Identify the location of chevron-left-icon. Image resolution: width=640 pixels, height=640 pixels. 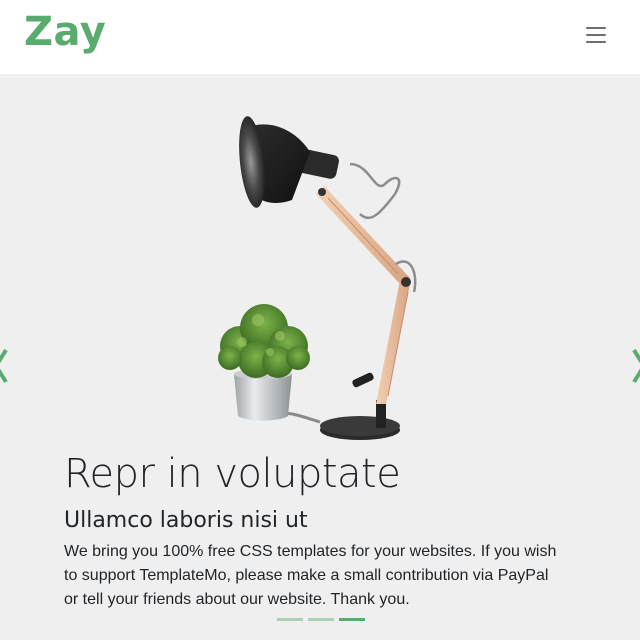
(4, 366).